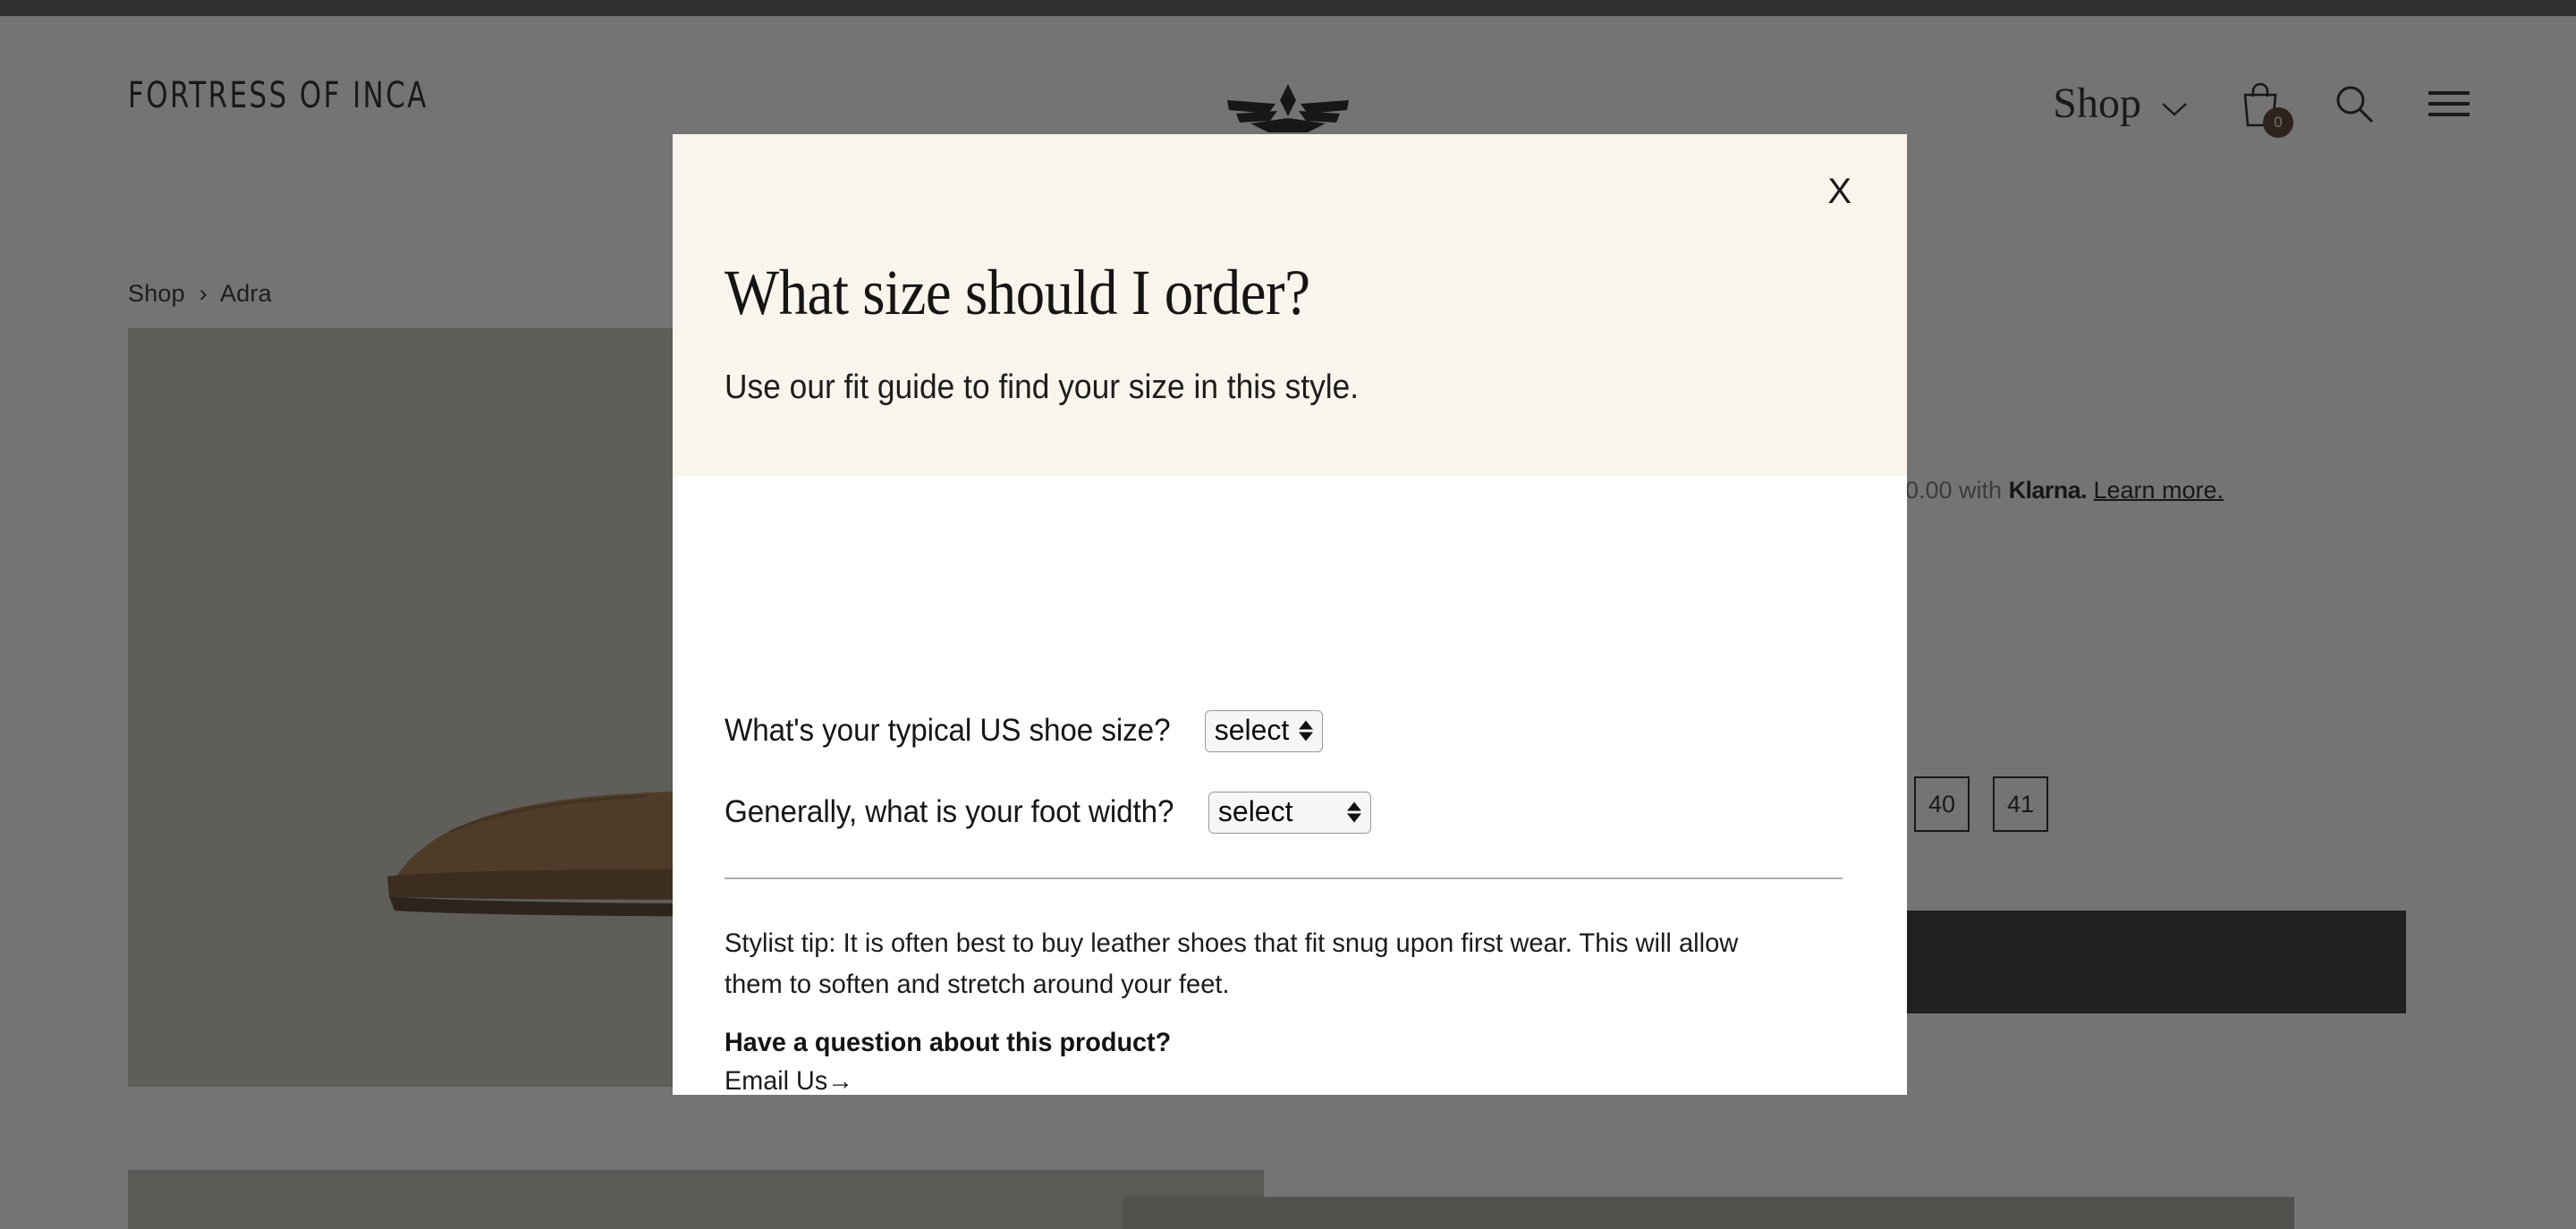  I want to click on product-question-heading: Have a question about this product?, so click(948, 1042).